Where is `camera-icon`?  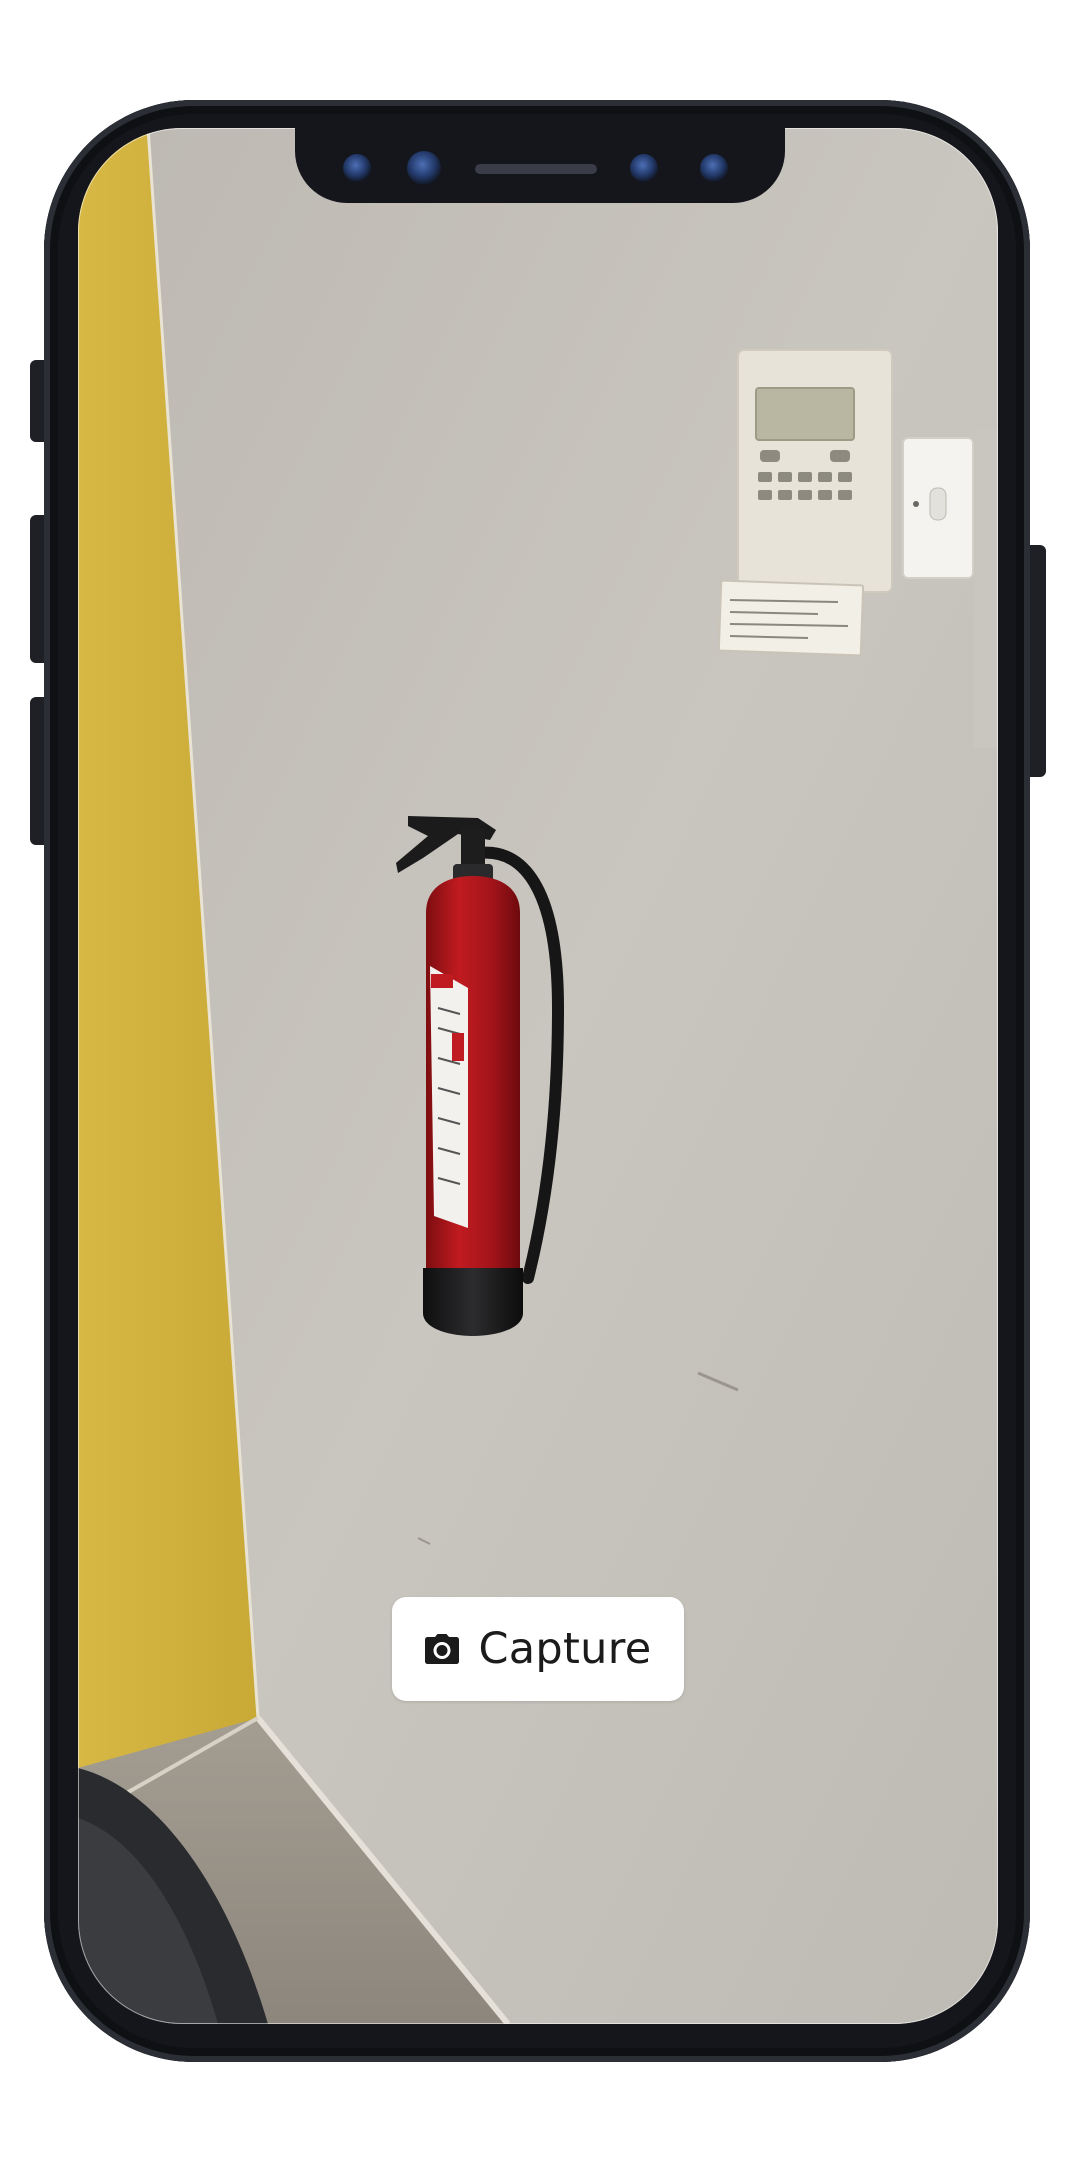 camera-icon is located at coordinates (442, 1649).